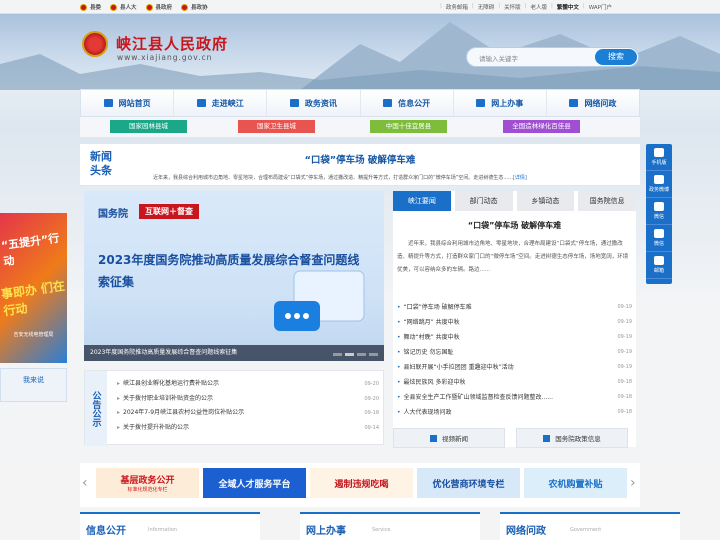 Image resolution: width=720 pixels, height=540 pixels. Describe the element at coordinates (229, 271) in the screenshot. I see `banner-title: 2023年度国务院推动高质量发展综合督查问题线索征集` at that location.